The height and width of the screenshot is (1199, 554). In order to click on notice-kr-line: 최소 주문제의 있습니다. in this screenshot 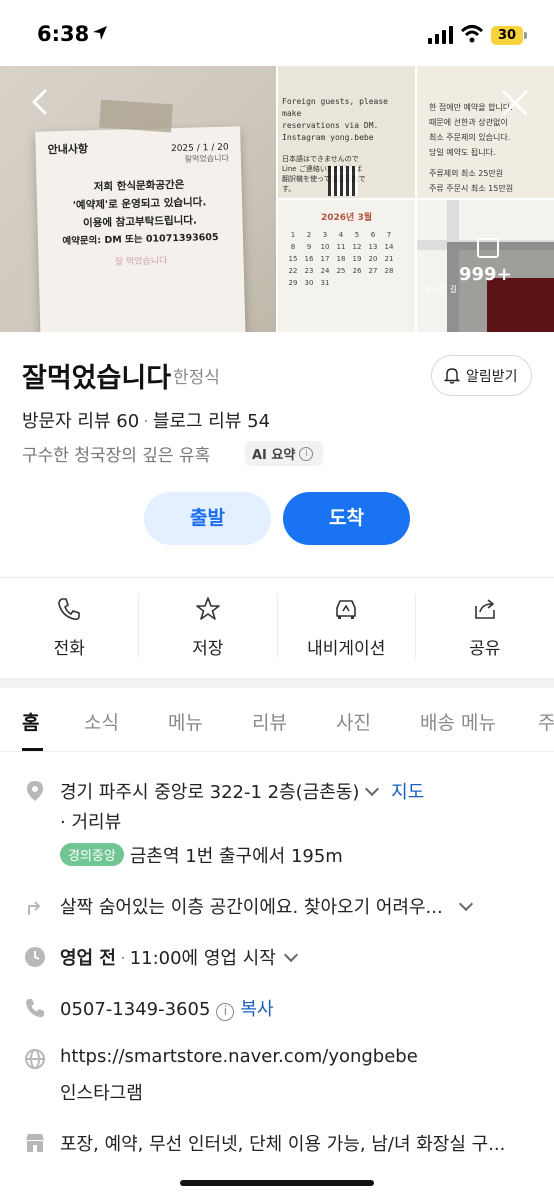, I will do `click(470, 137)`.